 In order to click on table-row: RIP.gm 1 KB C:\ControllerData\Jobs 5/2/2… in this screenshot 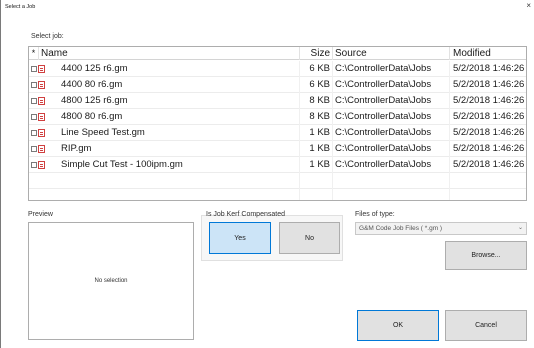, I will do `click(277, 149)`.